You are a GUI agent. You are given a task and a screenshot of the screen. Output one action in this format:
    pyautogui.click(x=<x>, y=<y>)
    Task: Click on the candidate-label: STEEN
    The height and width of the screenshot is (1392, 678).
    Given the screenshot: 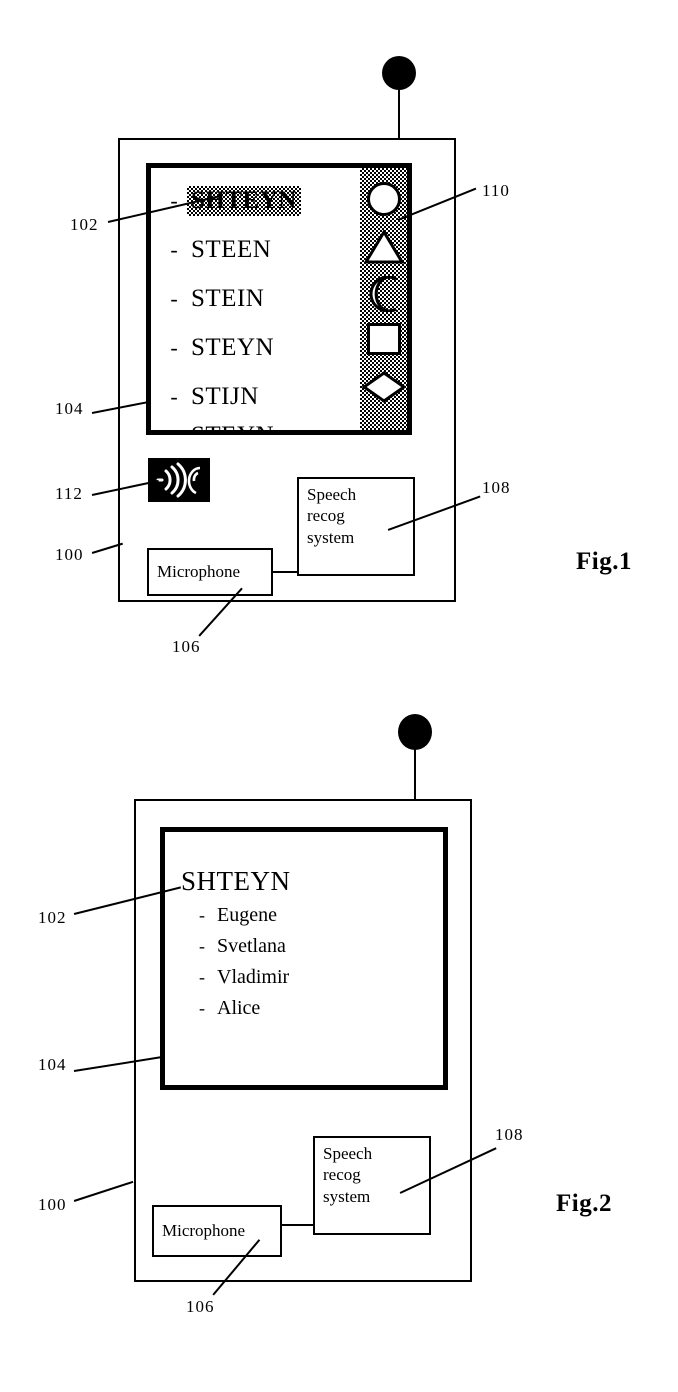 What is the action you would take?
    pyautogui.click(x=231, y=249)
    